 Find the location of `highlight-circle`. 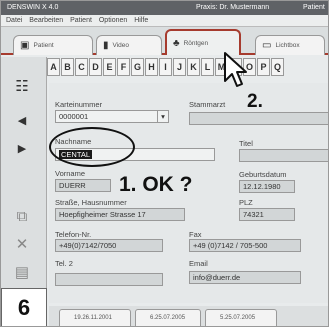

highlight-circle is located at coordinates (92, 147).